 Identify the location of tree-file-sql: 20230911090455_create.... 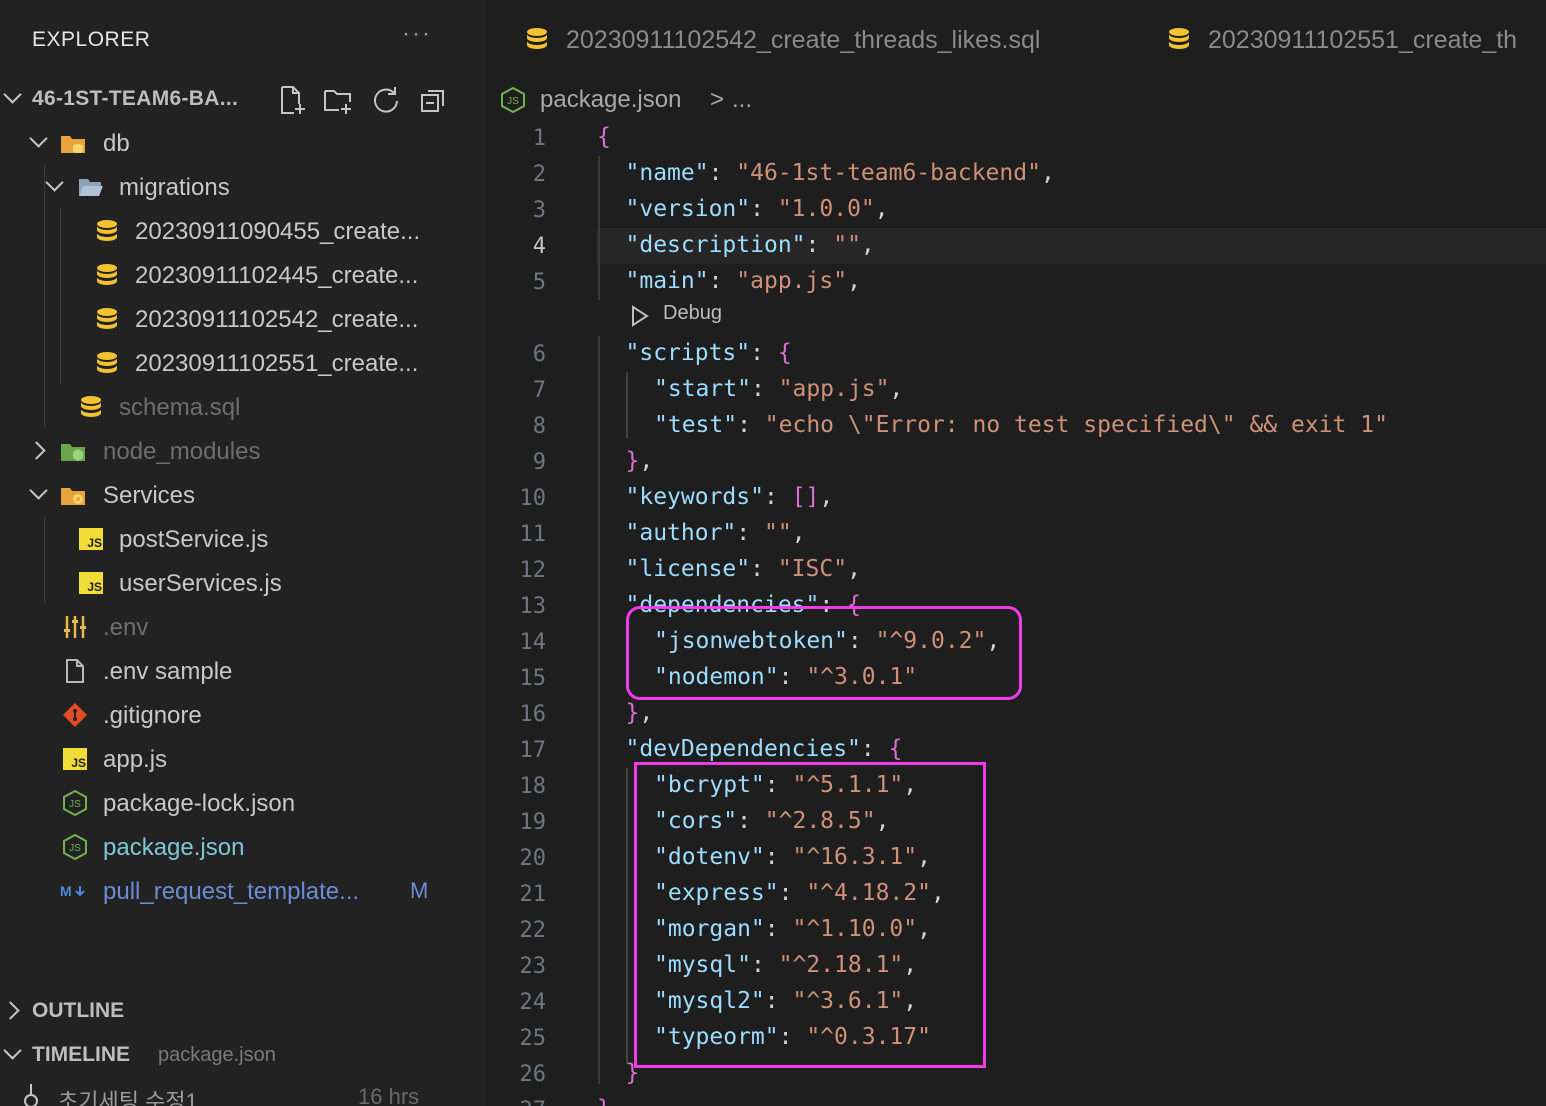
(243, 230).